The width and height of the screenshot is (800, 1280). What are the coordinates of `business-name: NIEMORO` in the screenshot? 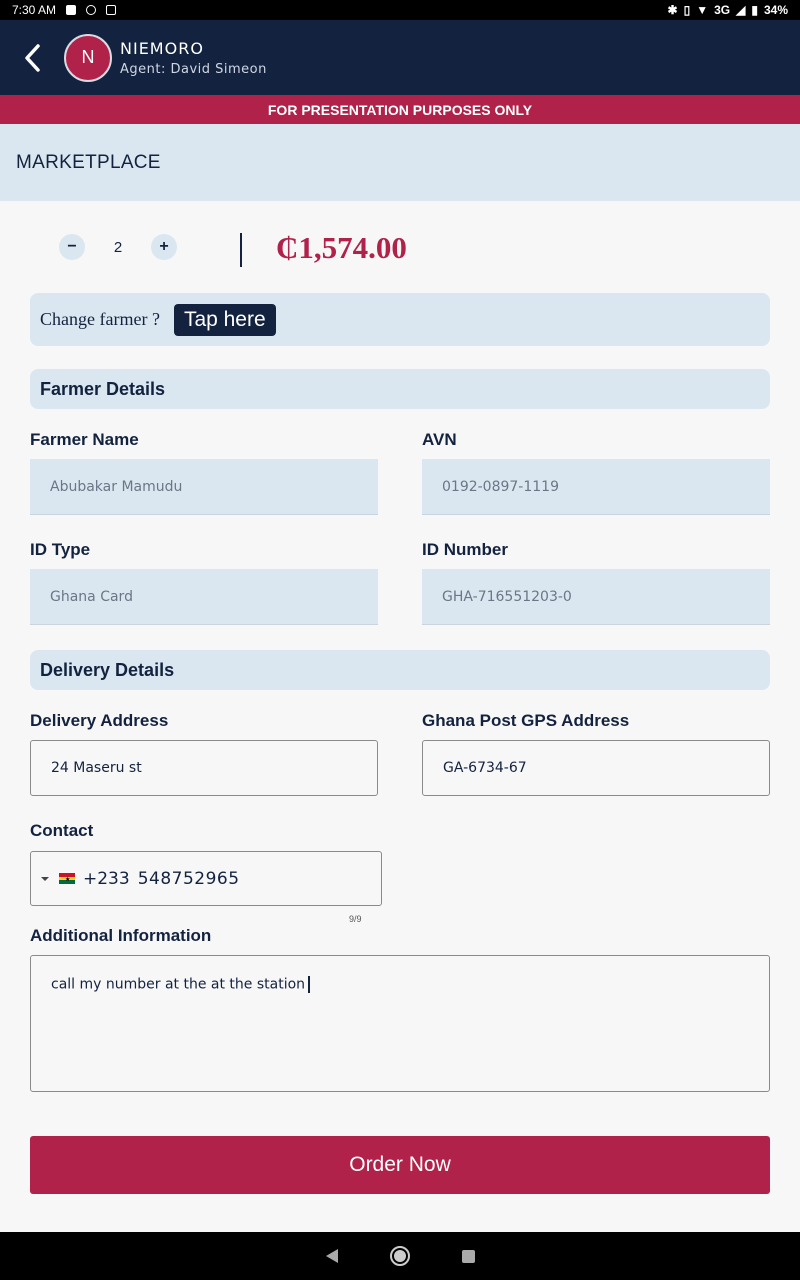 It's located at (162, 48).